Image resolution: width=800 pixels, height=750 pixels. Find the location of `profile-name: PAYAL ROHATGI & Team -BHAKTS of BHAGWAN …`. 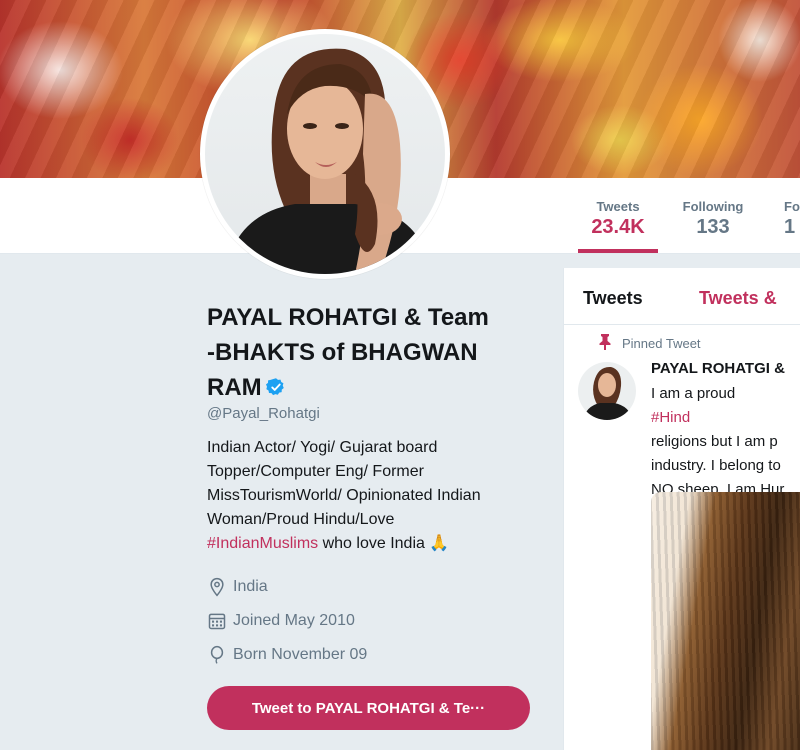

profile-name: PAYAL ROHATGI & Team -BHAKTS of BHAGWAN … is located at coordinates (377, 352).